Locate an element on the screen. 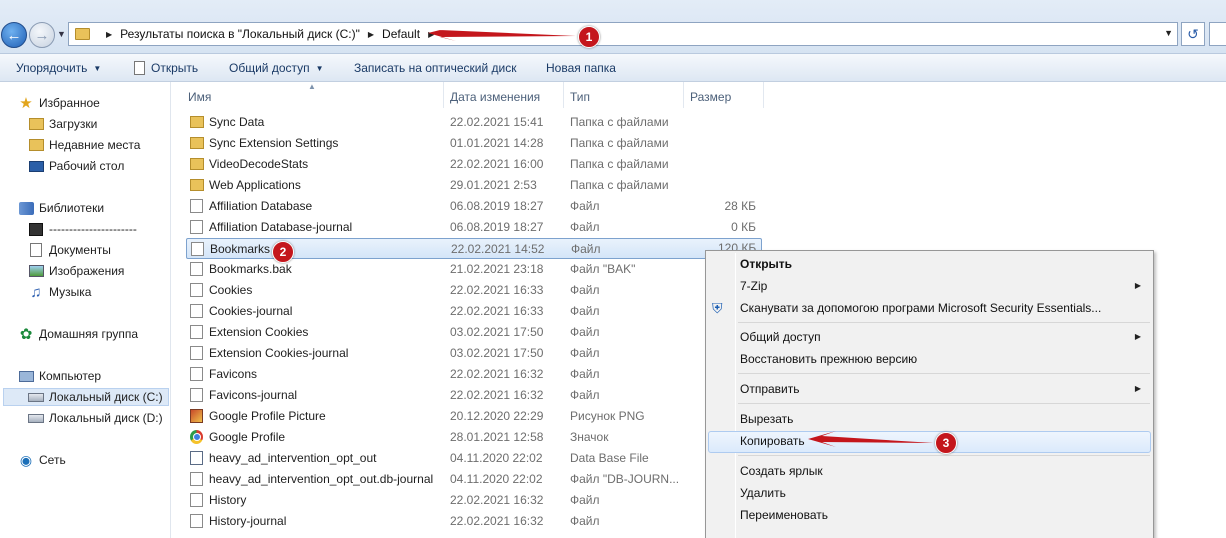  annotation-marker-1: 1 is located at coordinates (589, 37).